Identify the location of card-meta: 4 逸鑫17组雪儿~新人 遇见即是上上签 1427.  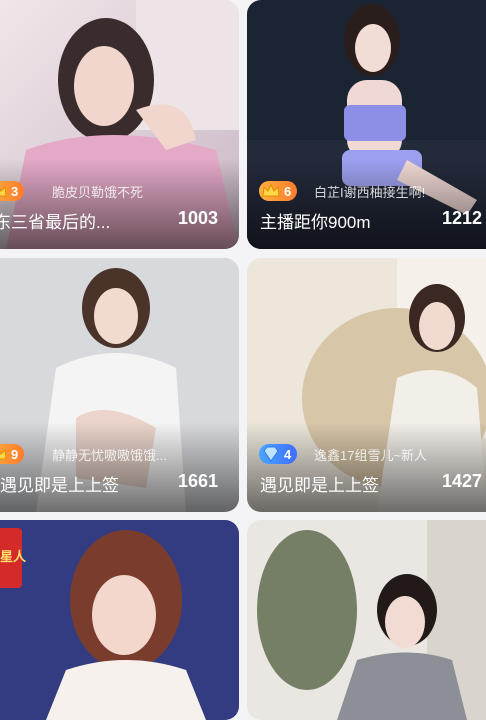
(366, 472).